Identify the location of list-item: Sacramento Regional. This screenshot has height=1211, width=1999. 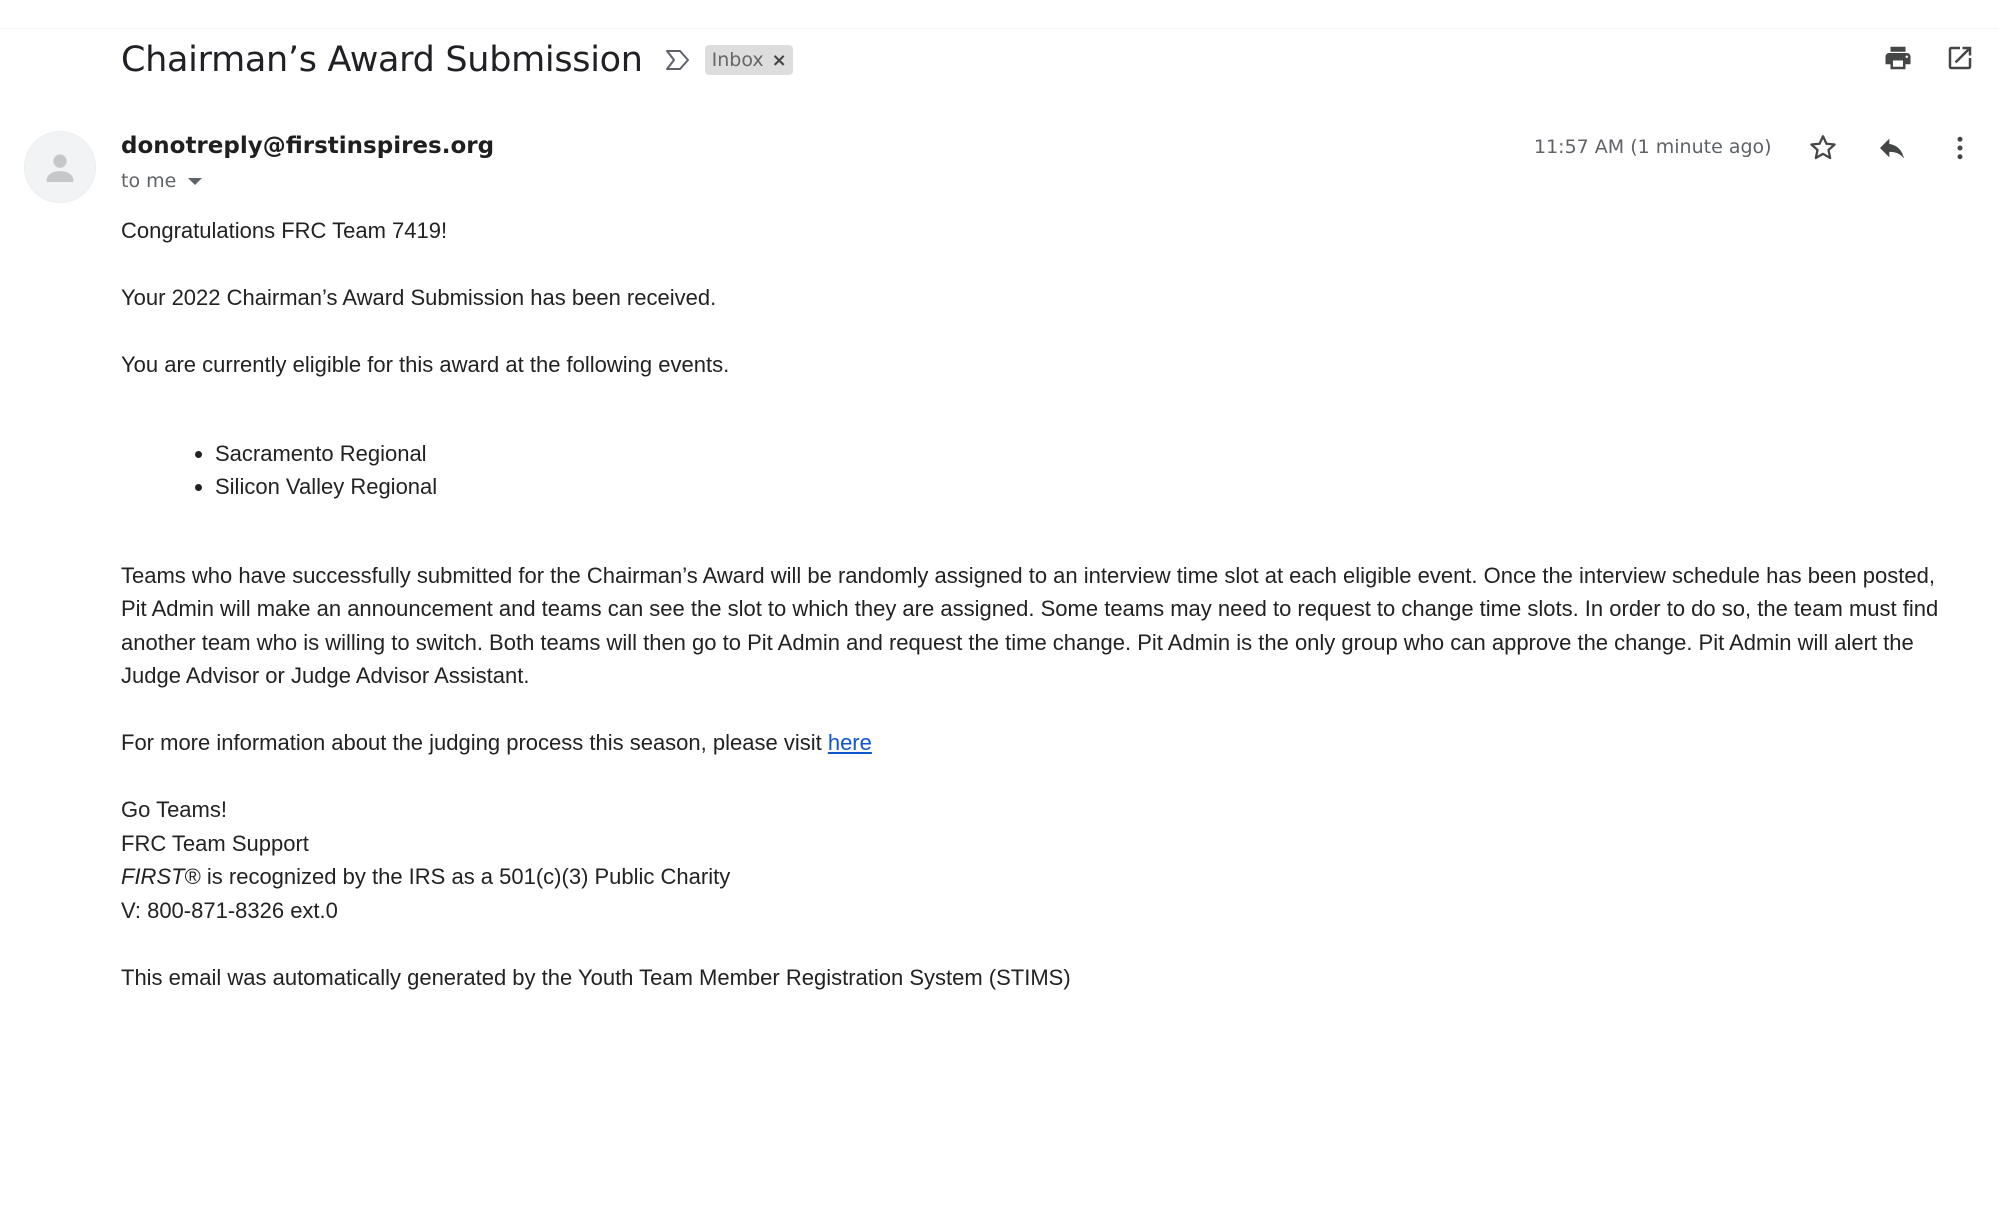
(1088, 454).